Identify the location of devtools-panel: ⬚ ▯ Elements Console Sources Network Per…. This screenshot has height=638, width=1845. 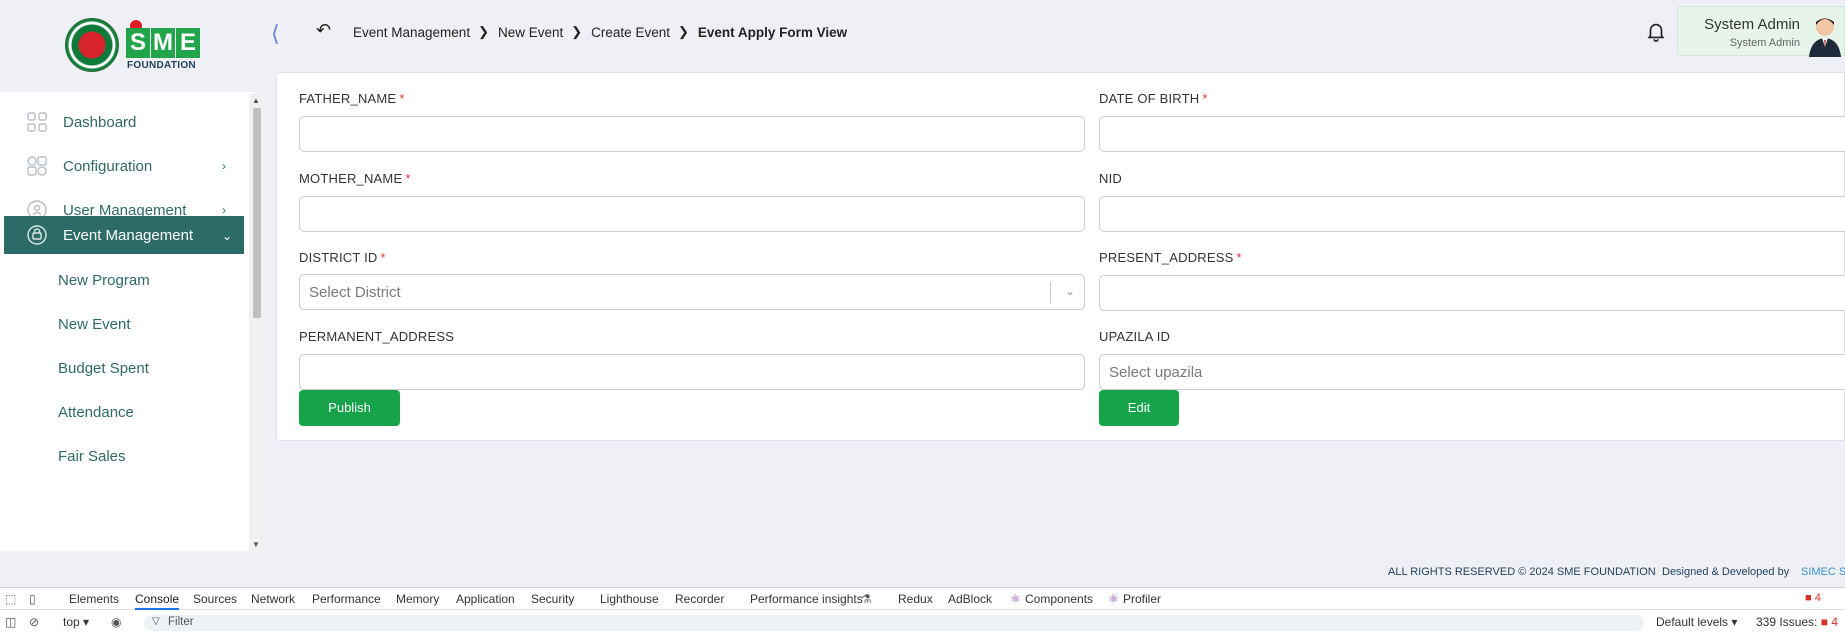
(922, 612).